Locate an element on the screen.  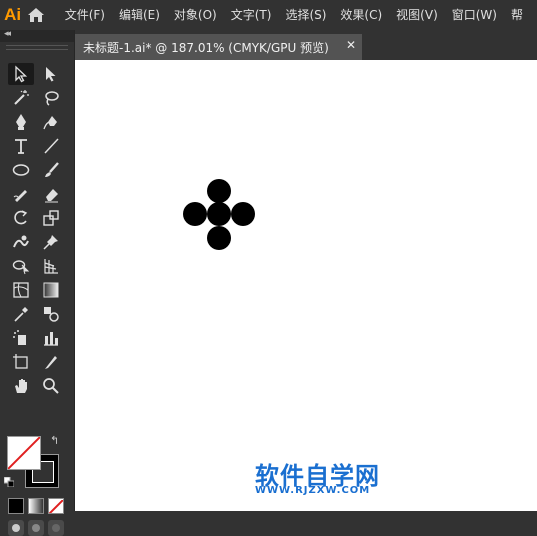
pen-tool is located at coordinates (21, 122).